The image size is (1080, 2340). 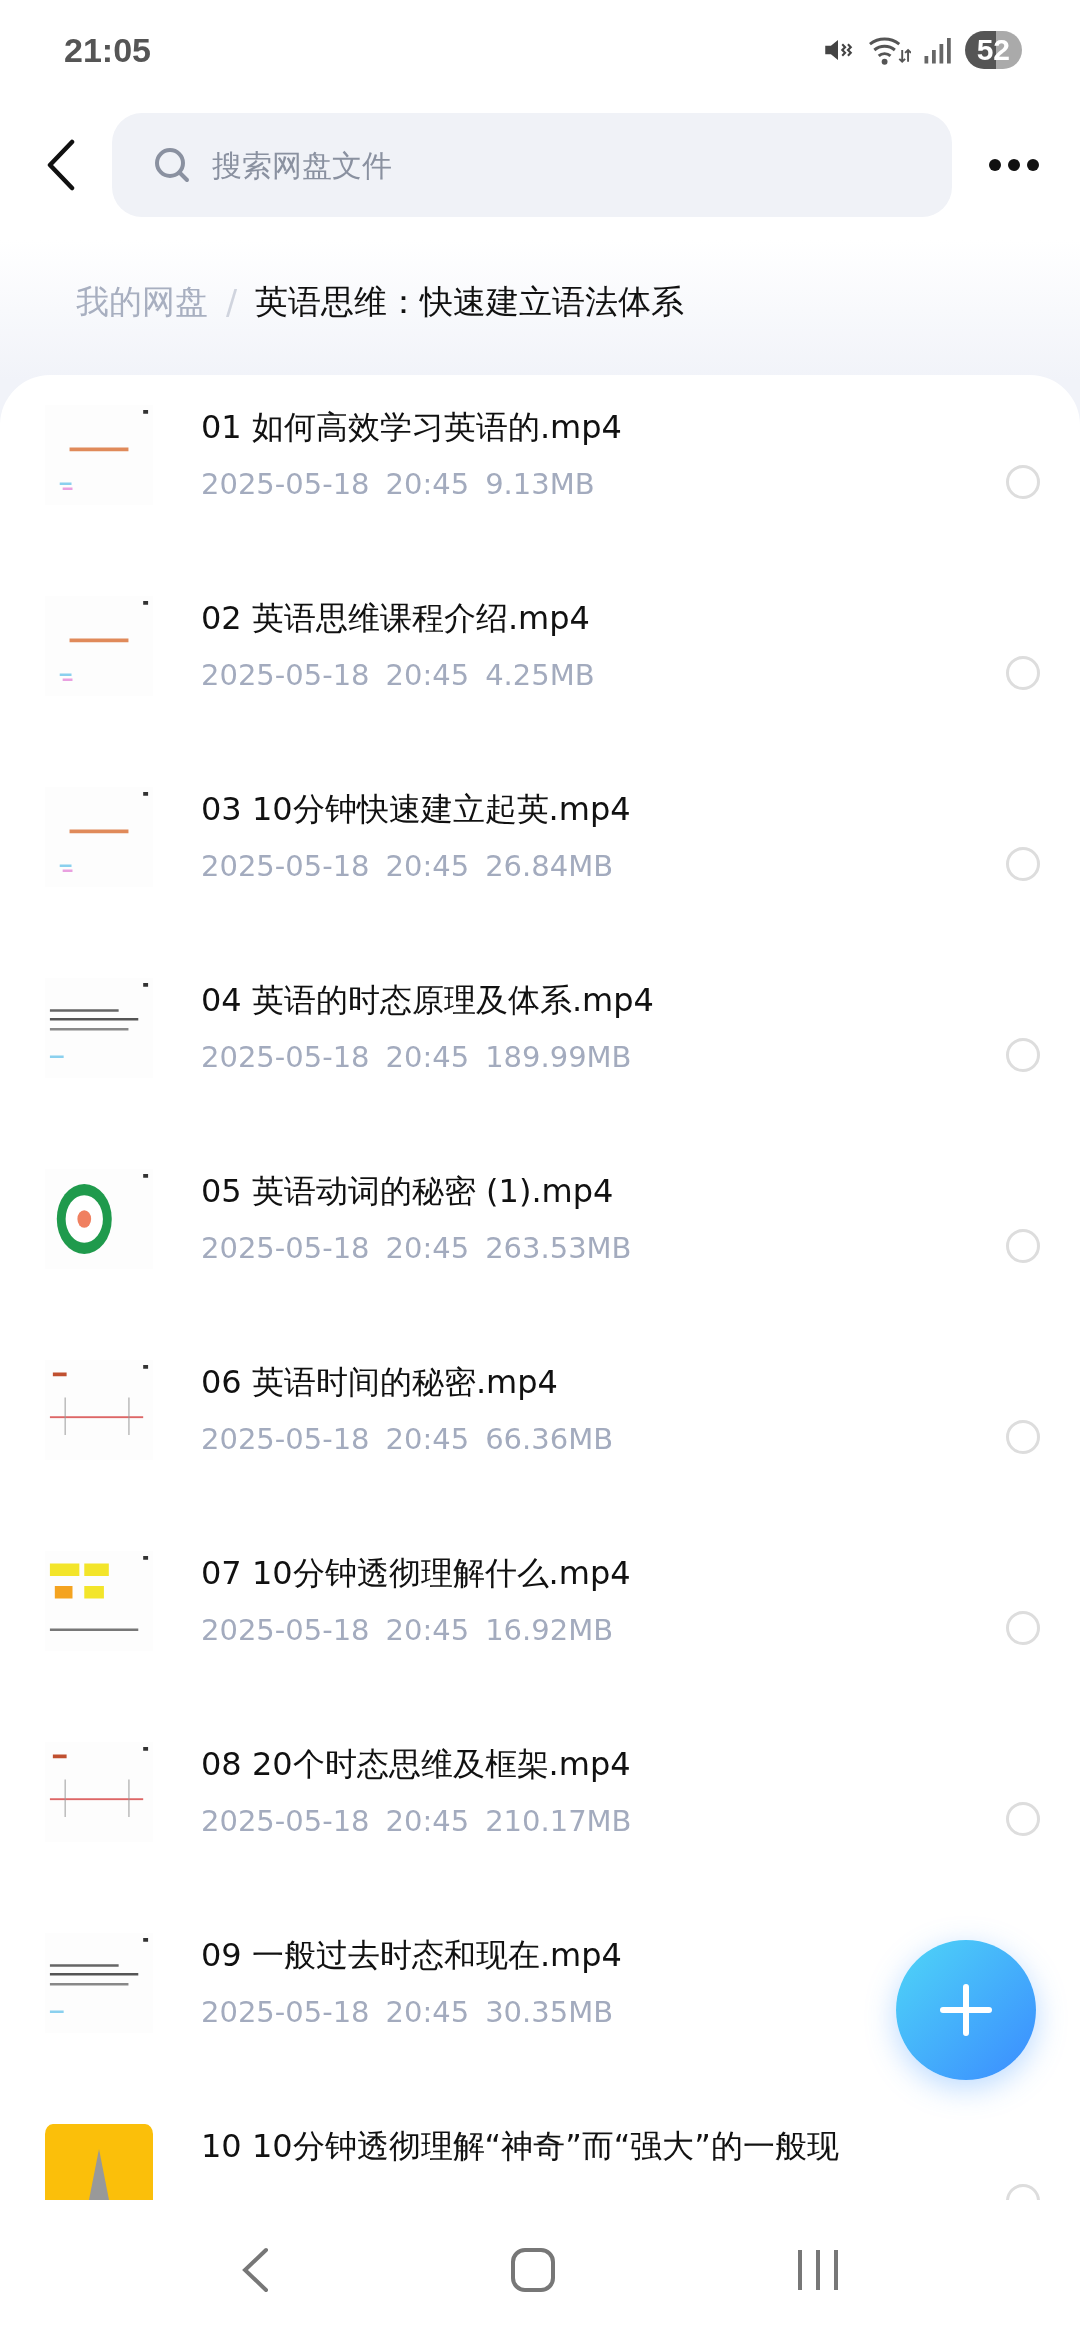 What do you see at coordinates (379, 1382) in the screenshot?
I see `file-name: 06 英语时间的秘密.mp4` at bounding box center [379, 1382].